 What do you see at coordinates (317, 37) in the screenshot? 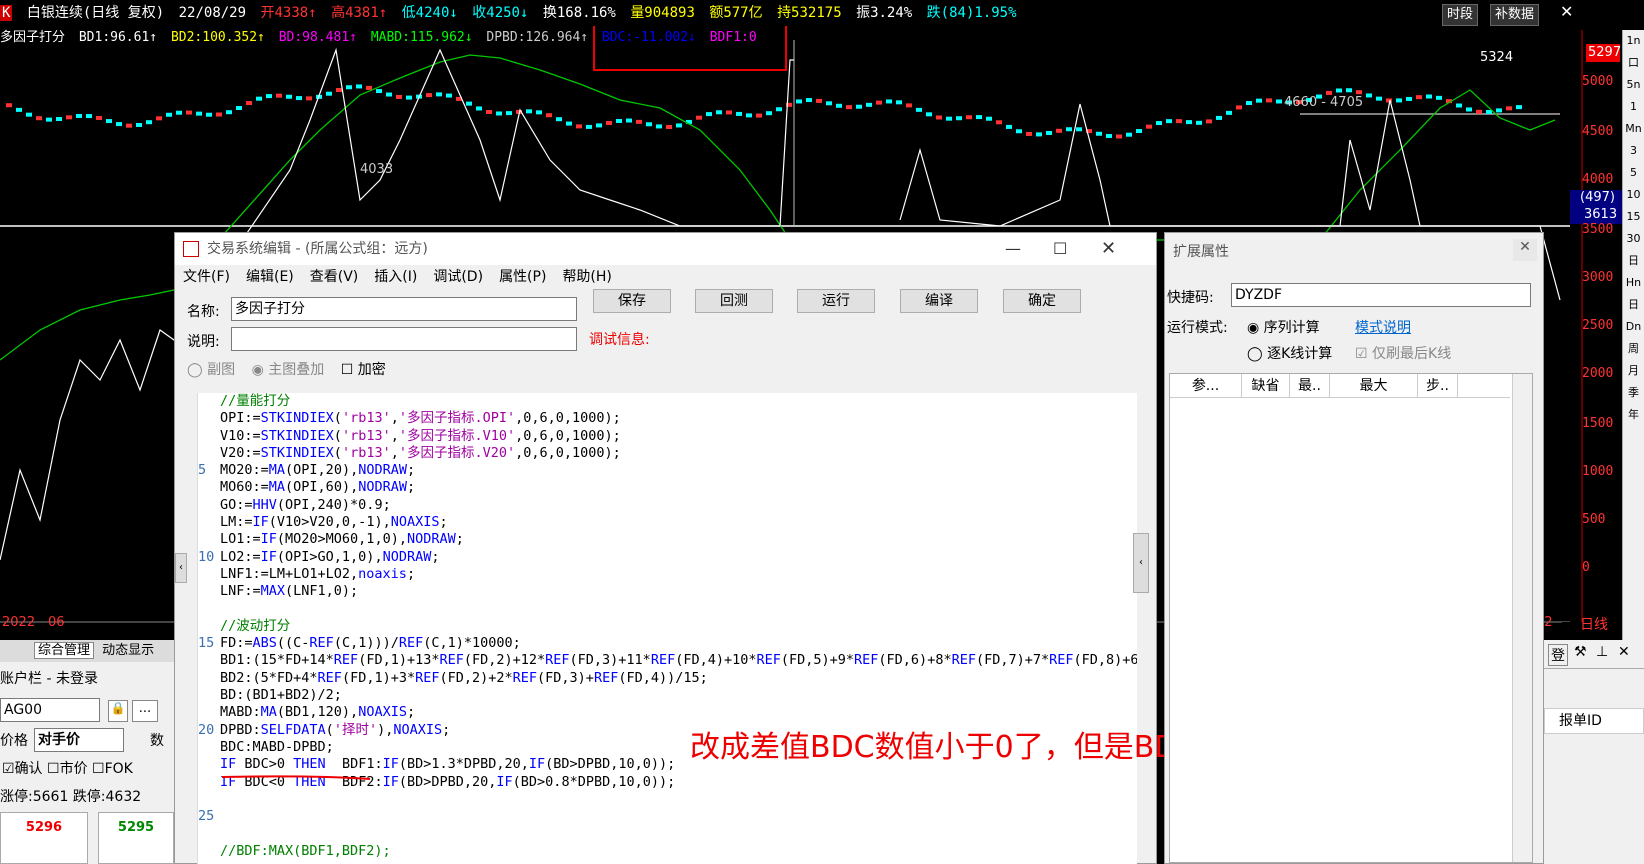
I see `bd-value: BD:98.481↑` at bounding box center [317, 37].